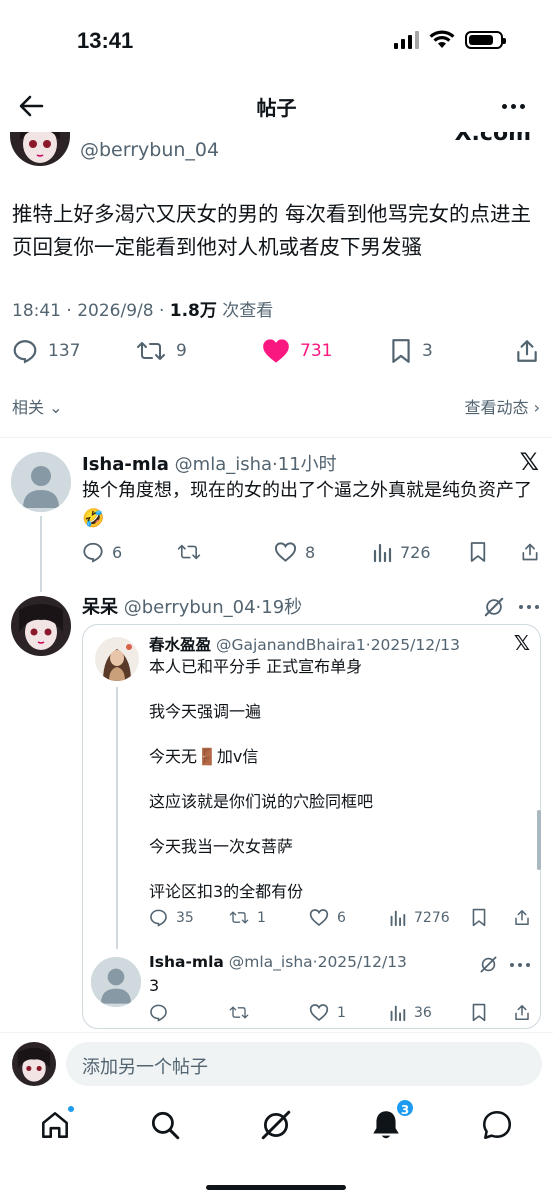 This screenshot has height=1200, width=553. I want to click on reply-icon, so click(158, 1013).